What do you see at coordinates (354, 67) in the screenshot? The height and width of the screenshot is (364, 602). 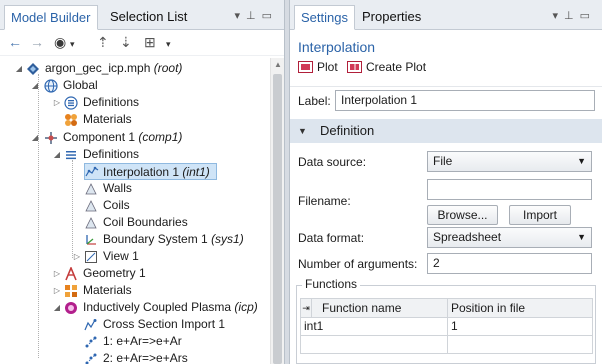 I see `create-plot-icon` at bounding box center [354, 67].